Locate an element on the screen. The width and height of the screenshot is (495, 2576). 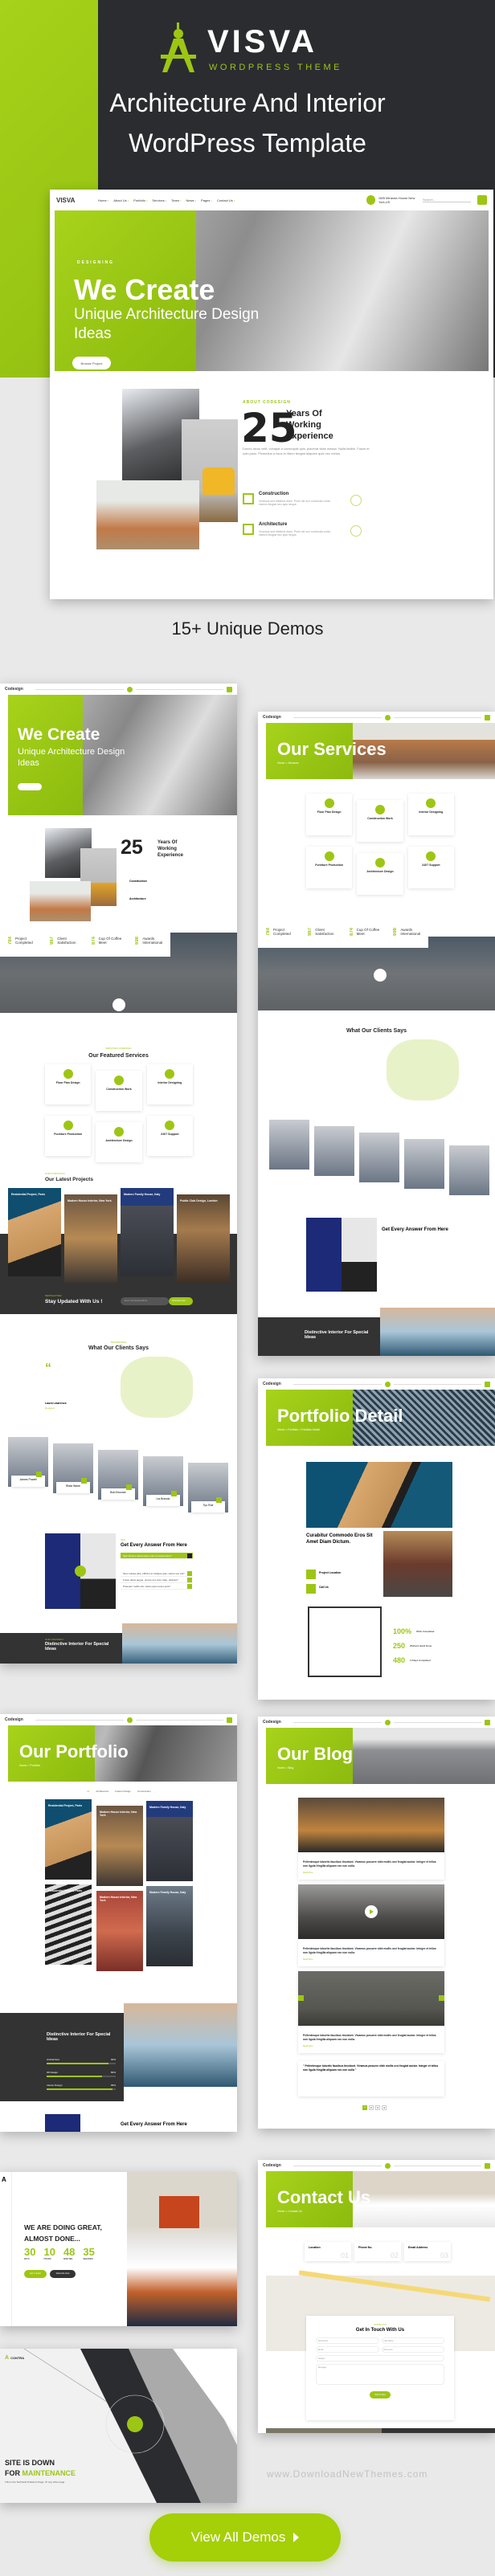
project-card: Modern Family House, Italy is located at coordinates (148, 1232).